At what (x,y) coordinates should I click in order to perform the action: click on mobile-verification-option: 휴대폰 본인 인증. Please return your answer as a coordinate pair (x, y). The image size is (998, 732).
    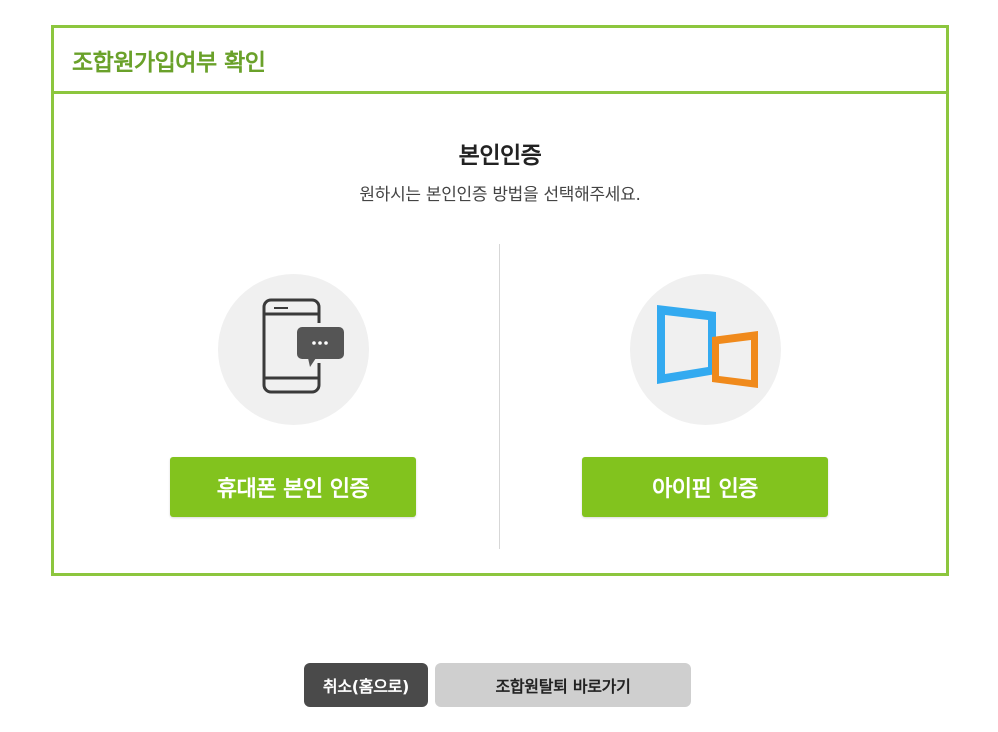
    Looking at the image, I should click on (293, 397).